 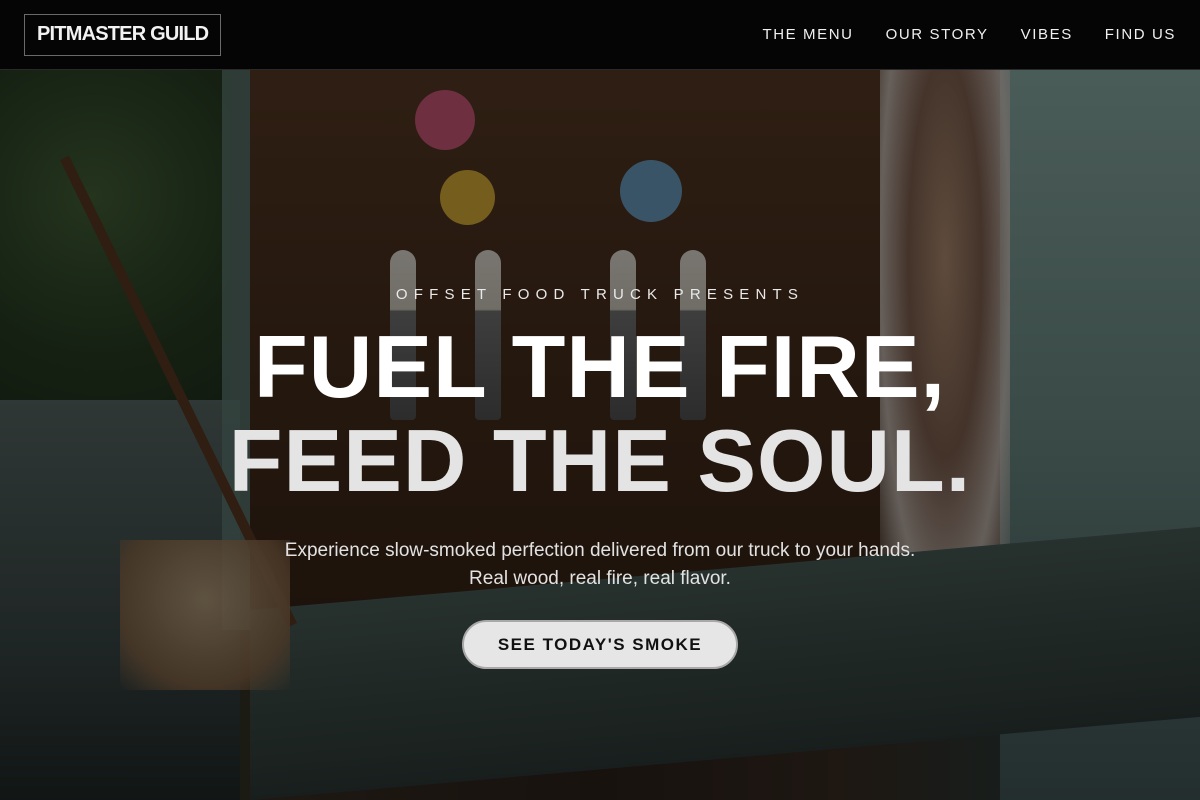 I want to click on nav-links: THE MENU OUR STORY VIBES FIND US, so click(x=969, y=34).